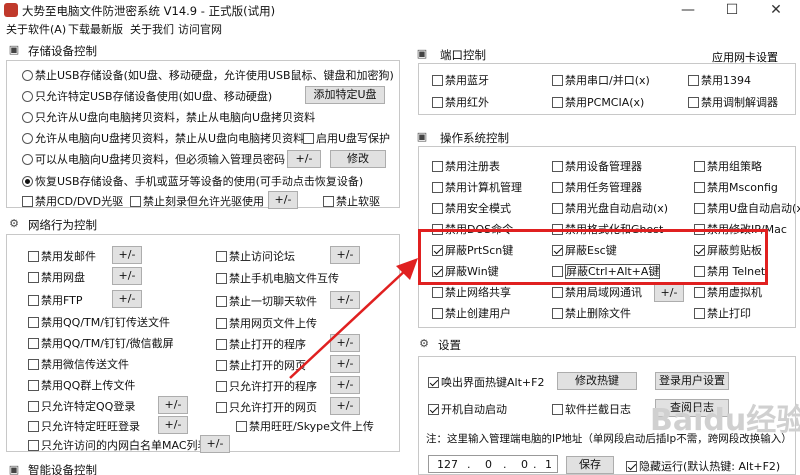  What do you see at coordinates (725, 420) in the screenshot?
I see `watermark: Baidu经验` at bounding box center [725, 420].